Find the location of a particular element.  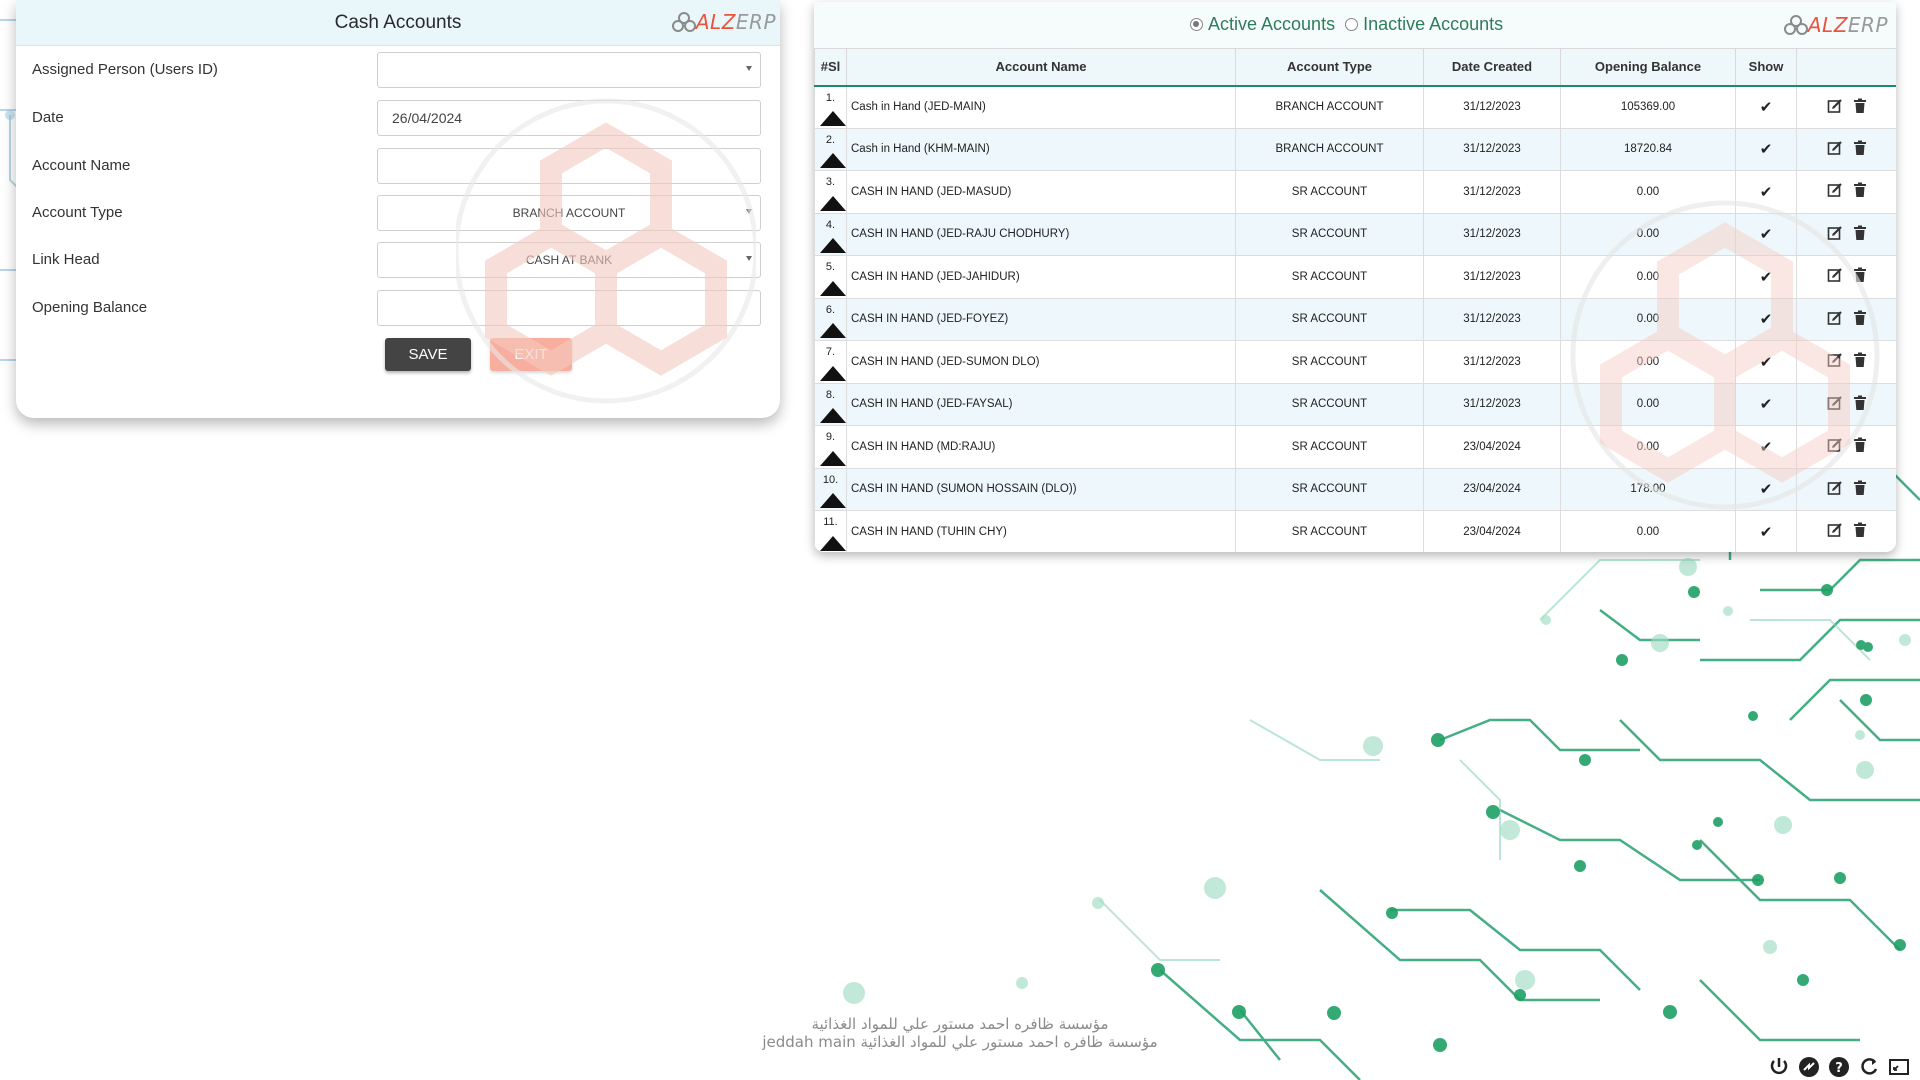

account-type-select: BRANCH ACCOUNT is located at coordinates (569, 213).